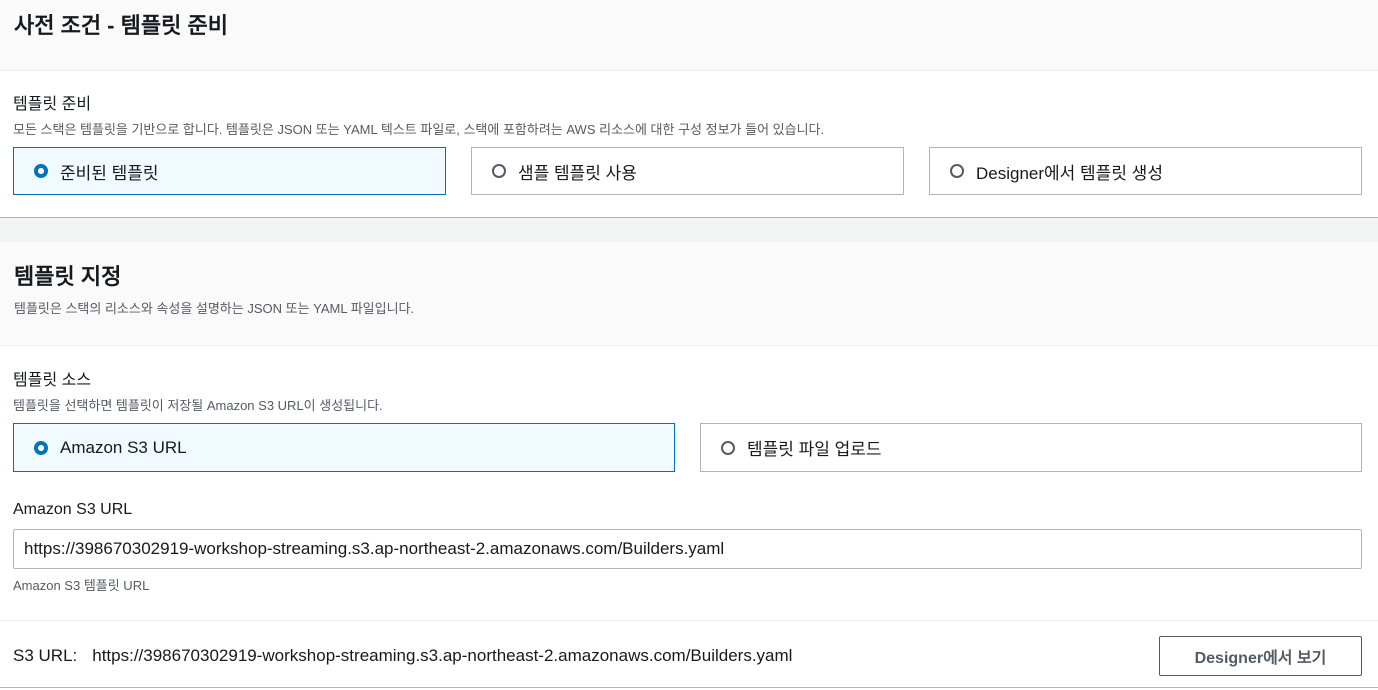 This screenshot has width=1378, height=690. I want to click on template-source-options: Amazon S3 URL 템플릿 파일 업로드, so click(687, 447).